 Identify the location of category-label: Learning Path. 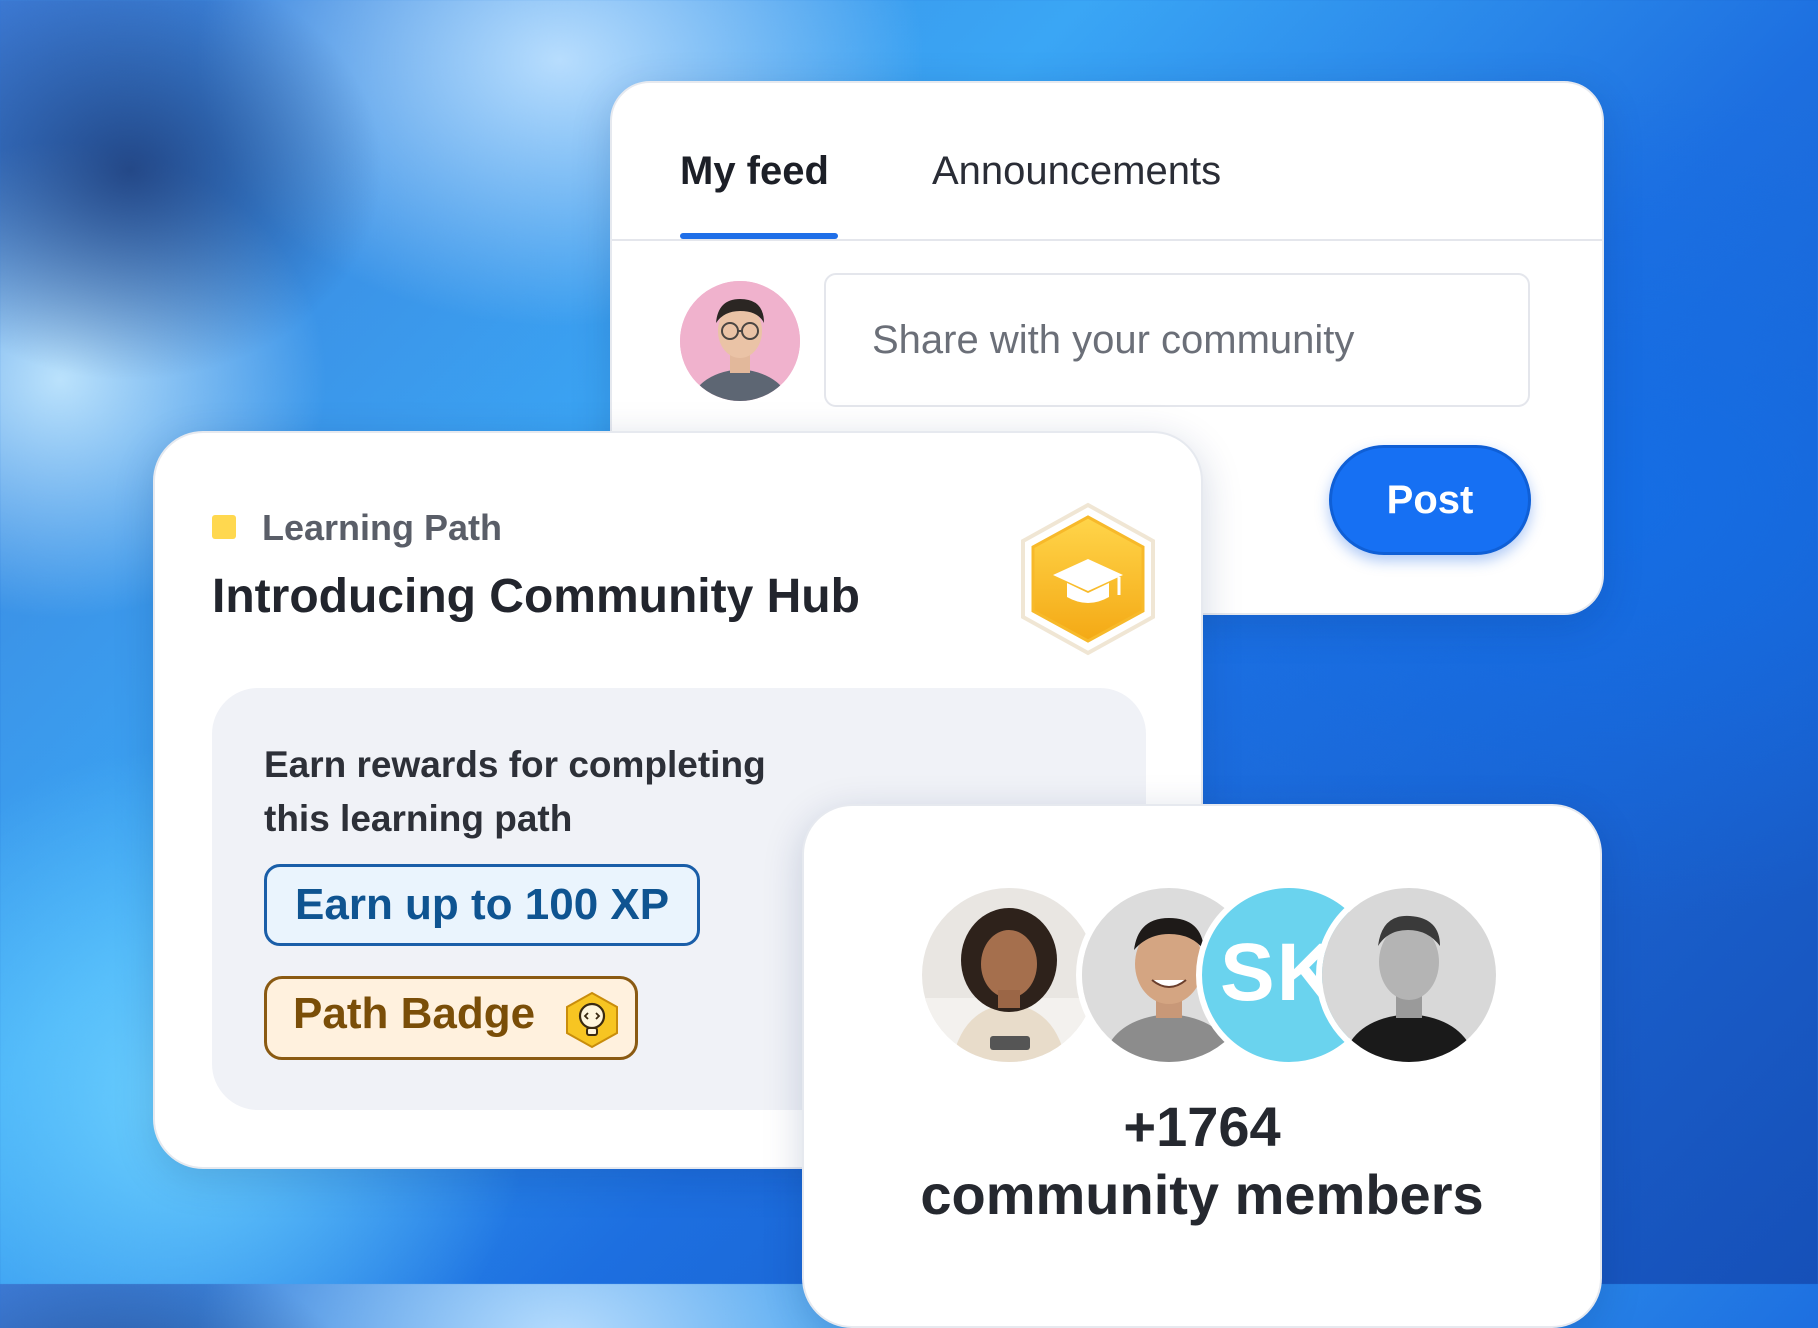
(382, 527).